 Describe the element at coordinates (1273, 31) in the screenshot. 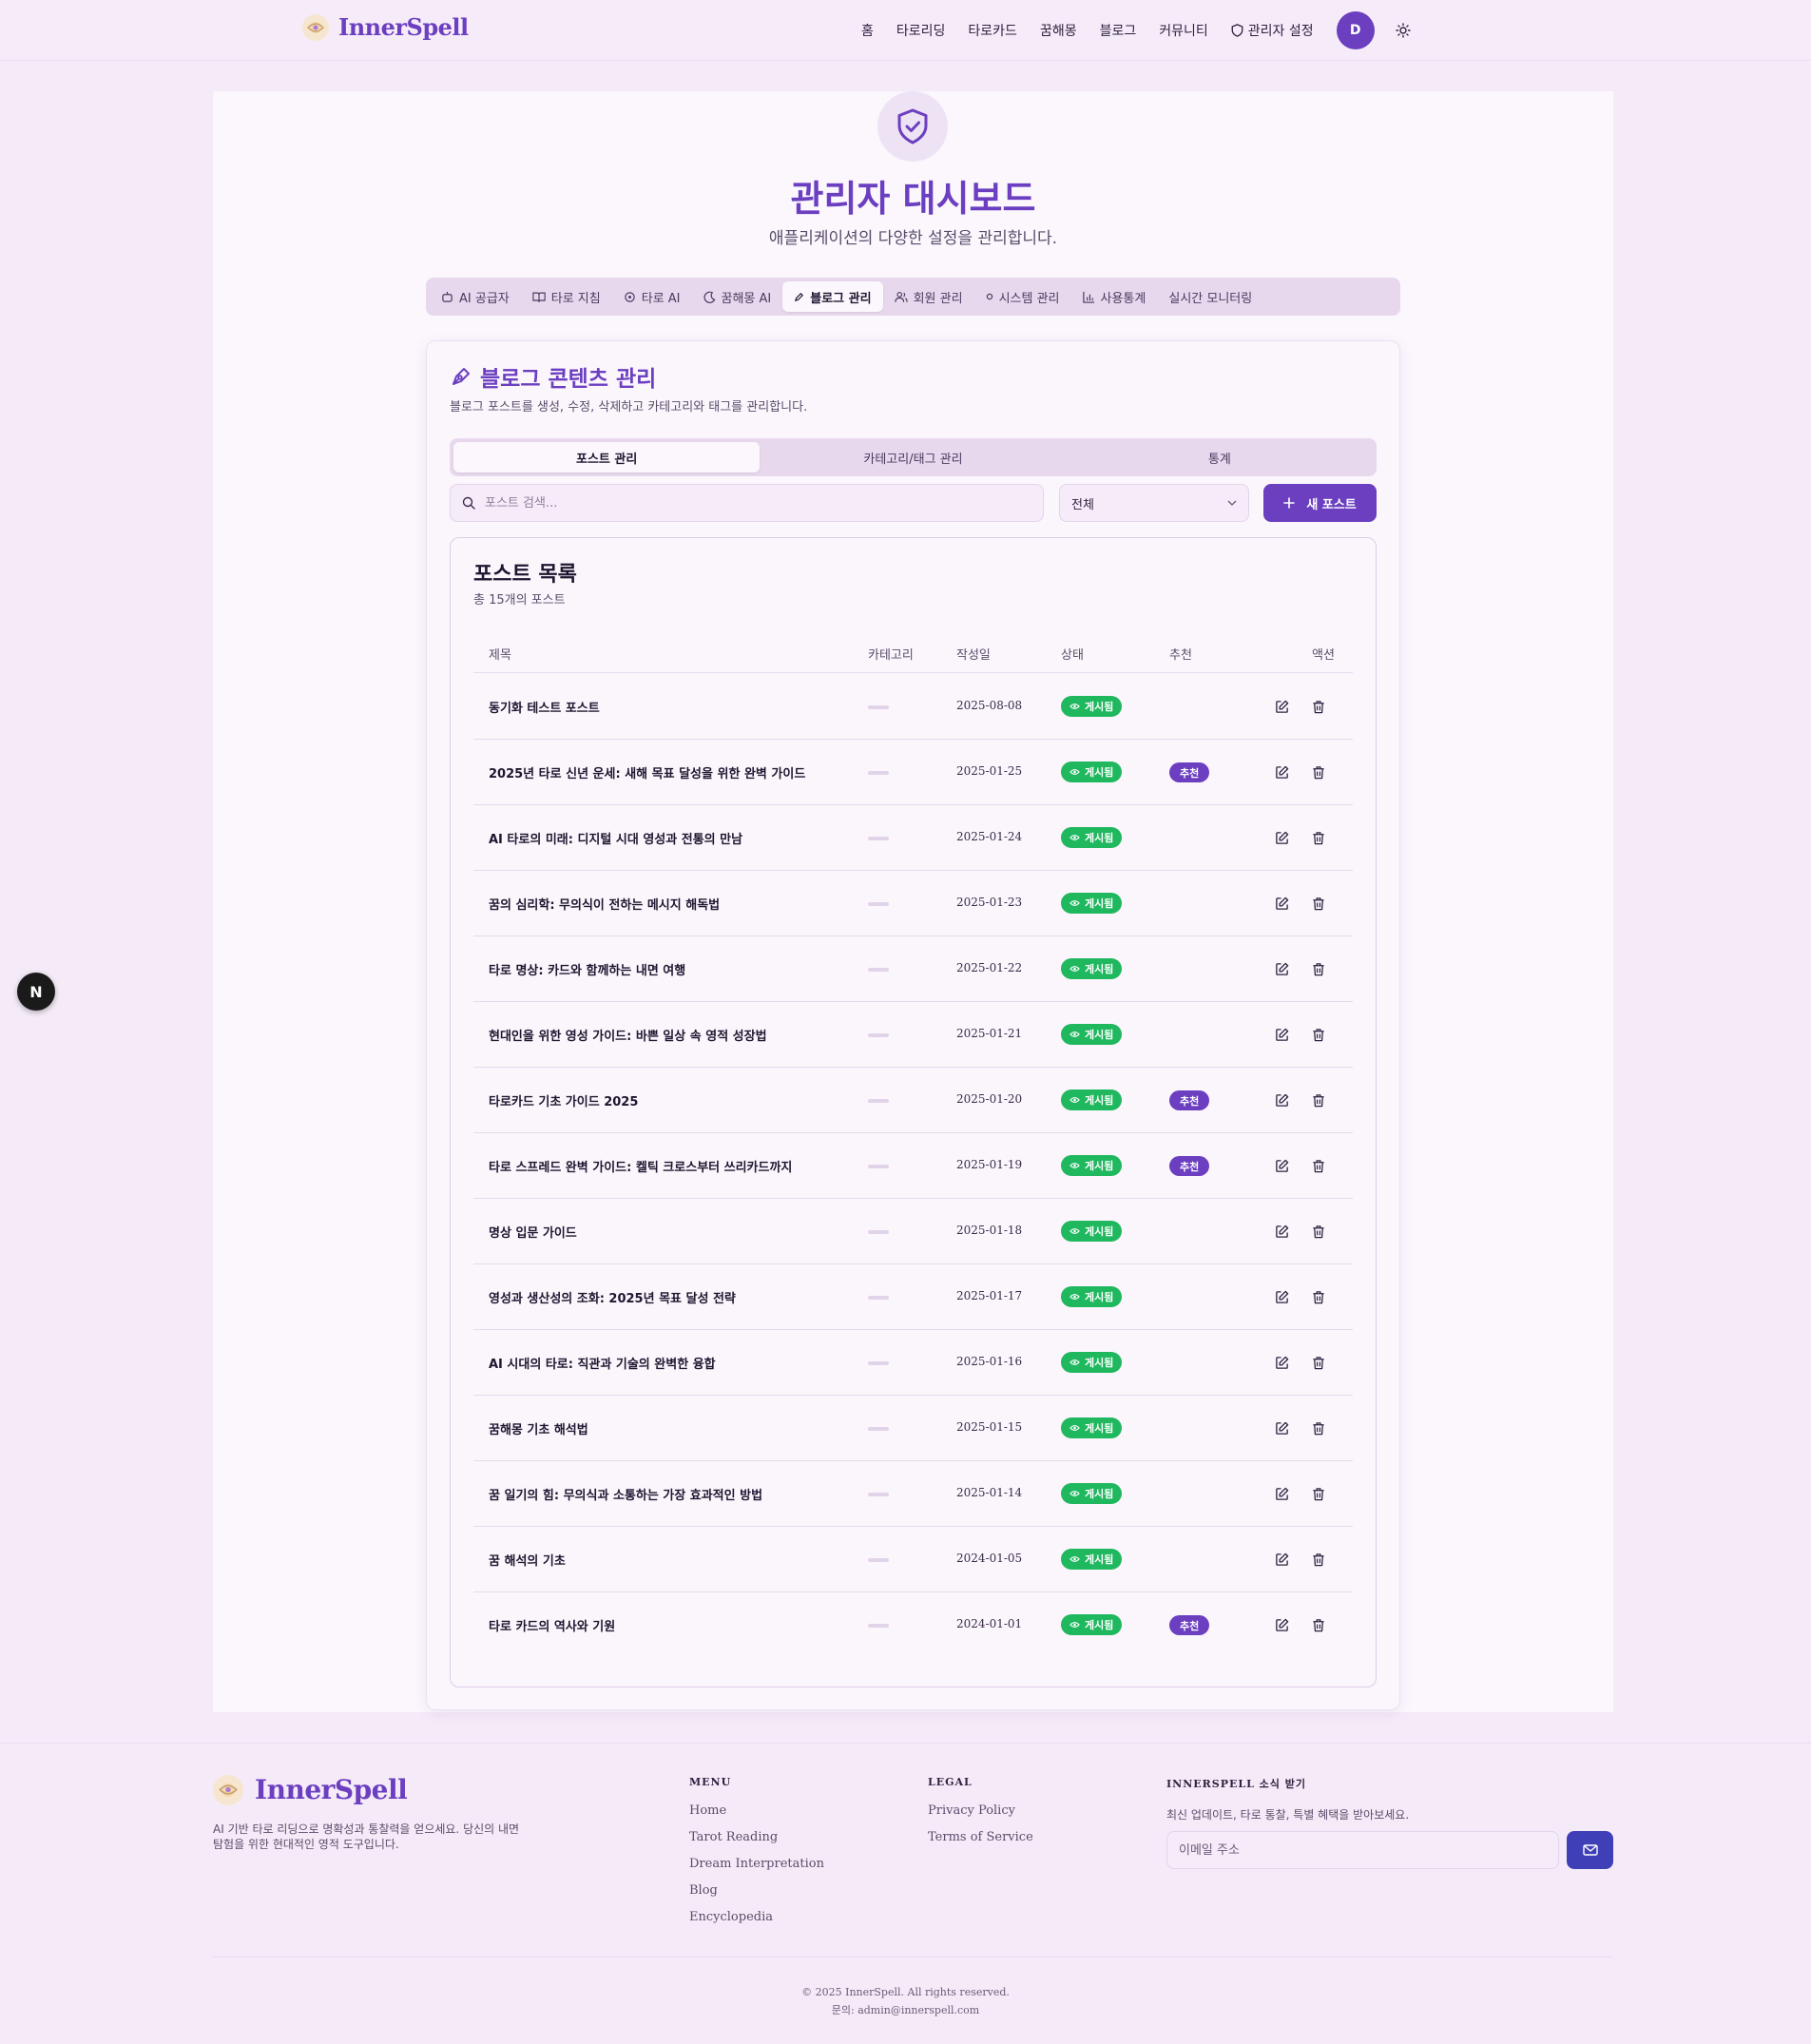

I see `nav-admin-settings: 관리자 설정` at that location.